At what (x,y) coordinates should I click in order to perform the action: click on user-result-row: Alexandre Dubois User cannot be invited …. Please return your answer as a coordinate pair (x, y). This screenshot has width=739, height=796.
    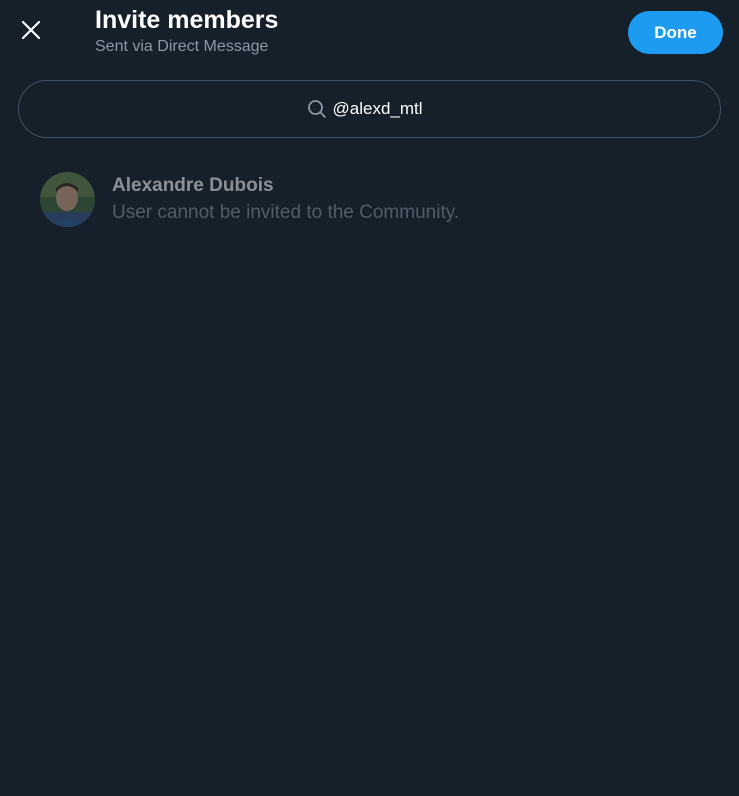
    Looking at the image, I should click on (369, 200).